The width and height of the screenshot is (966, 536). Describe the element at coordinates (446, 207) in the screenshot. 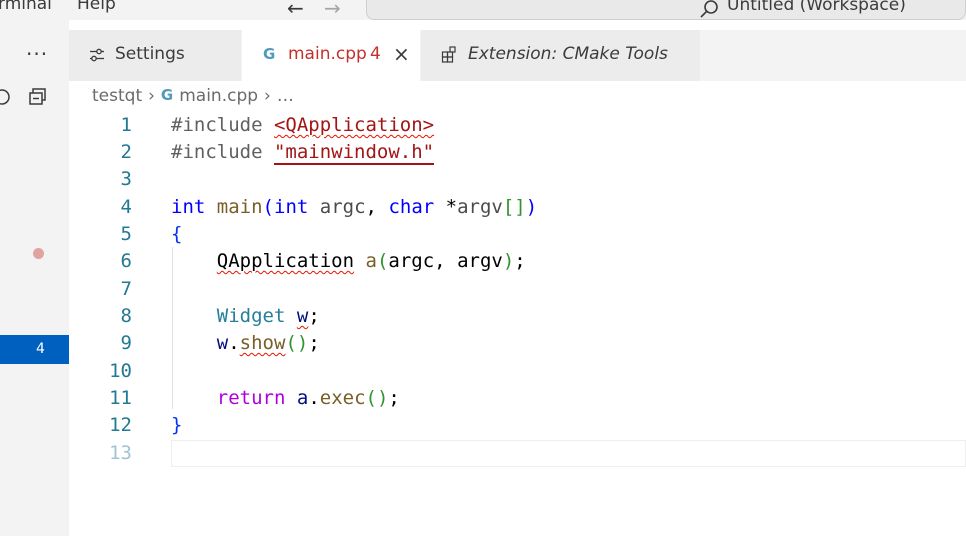

I see `punctuation: *` at that location.